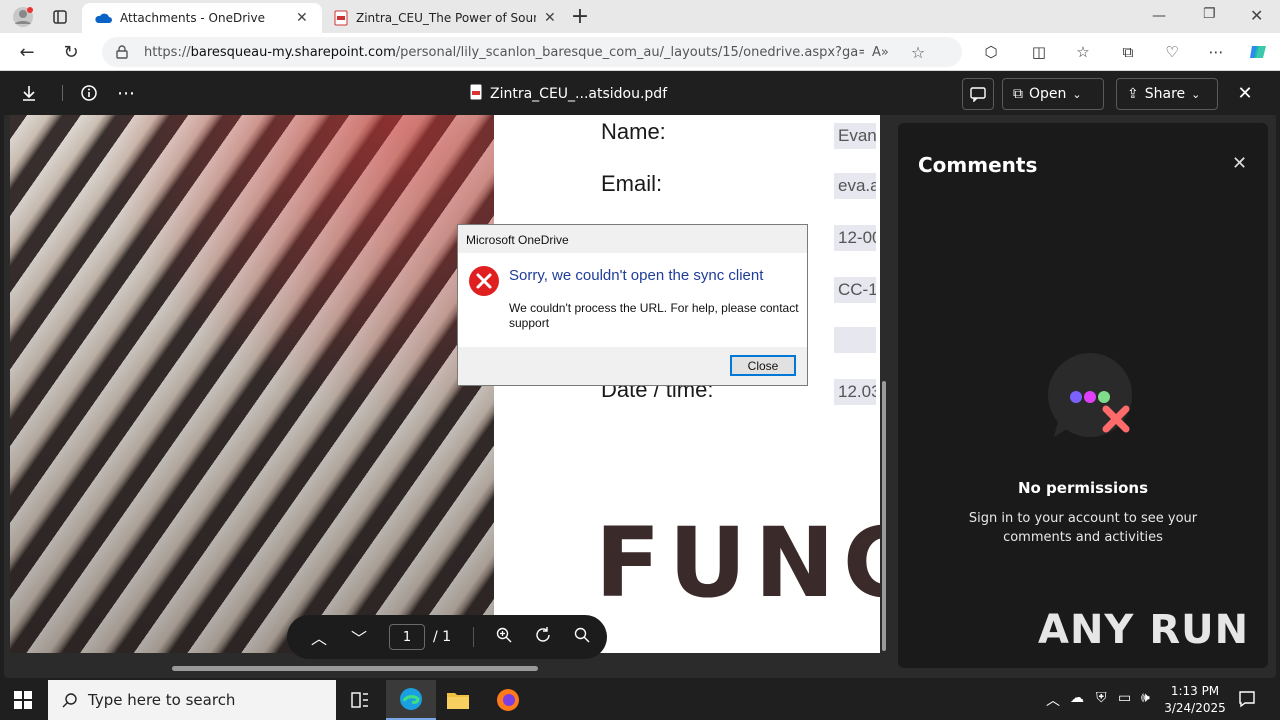 This screenshot has width=1280, height=720. I want to click on search-placeholder: Type here to search, so click(162, 700).